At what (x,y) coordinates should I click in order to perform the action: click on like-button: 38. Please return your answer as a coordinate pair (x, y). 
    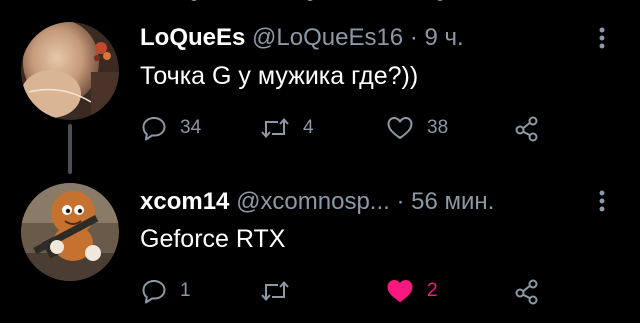
    Looking at the image, I should click on (416, 128).